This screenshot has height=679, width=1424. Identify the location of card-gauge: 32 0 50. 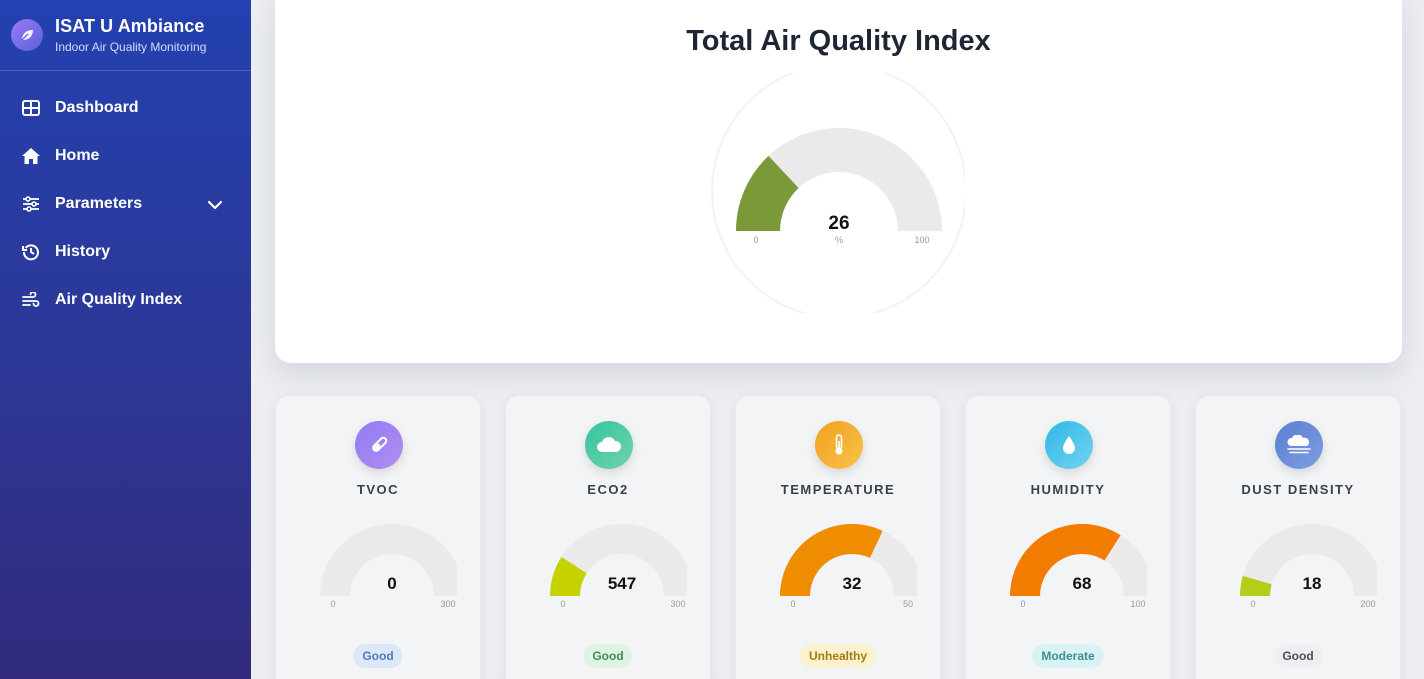
(848, 566).